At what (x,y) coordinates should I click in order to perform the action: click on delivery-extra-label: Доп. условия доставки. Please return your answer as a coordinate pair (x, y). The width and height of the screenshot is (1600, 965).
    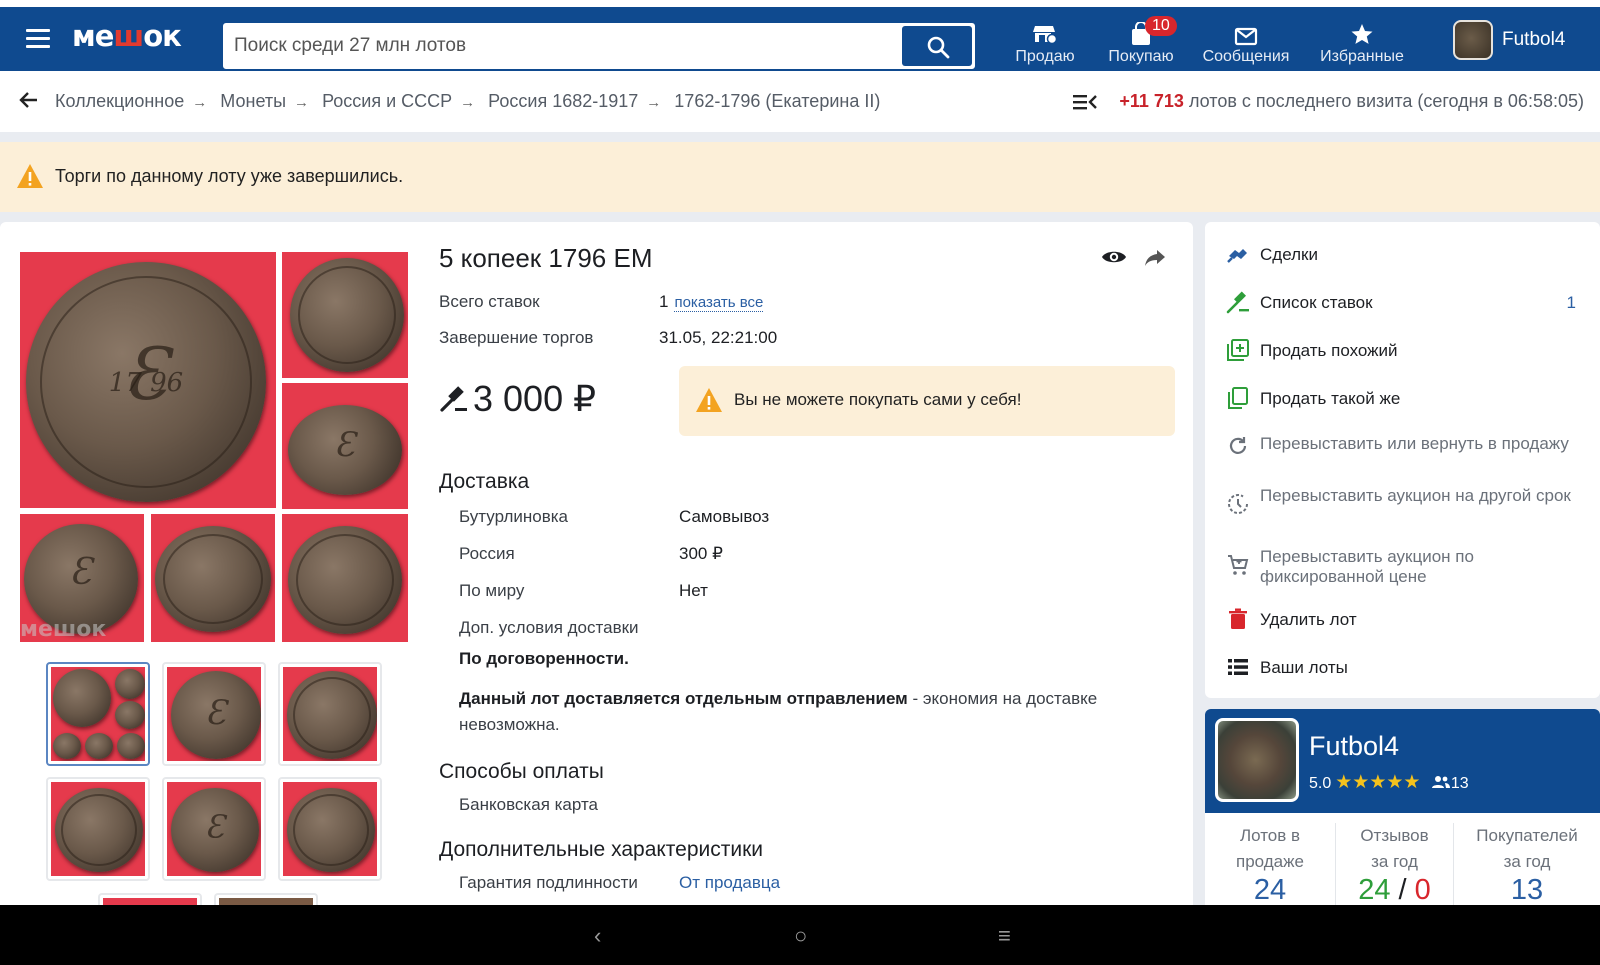
    Looking at the image, I should click on (549, 627).